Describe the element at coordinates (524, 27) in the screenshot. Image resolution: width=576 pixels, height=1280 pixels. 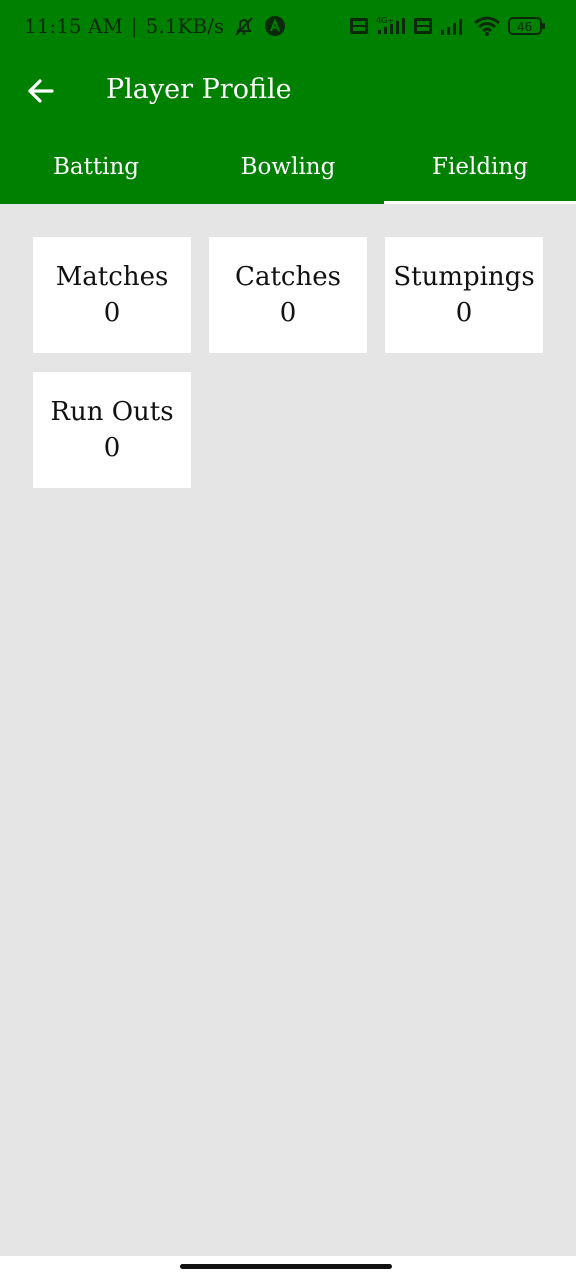
I see `battery-level: 46` at that location.